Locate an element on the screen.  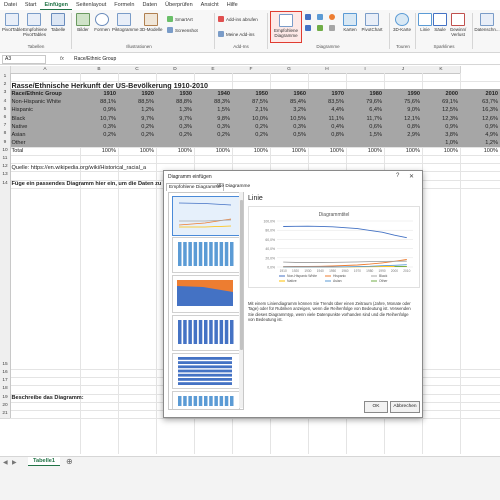
column-chart-button is located at coordinates (308, 17).